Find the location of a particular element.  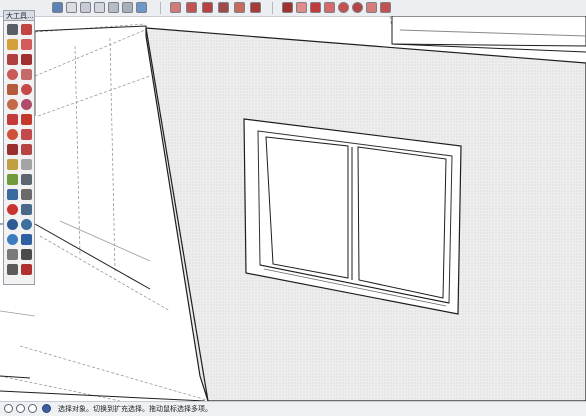

window-right-pane is located at coordinates (402, 222).